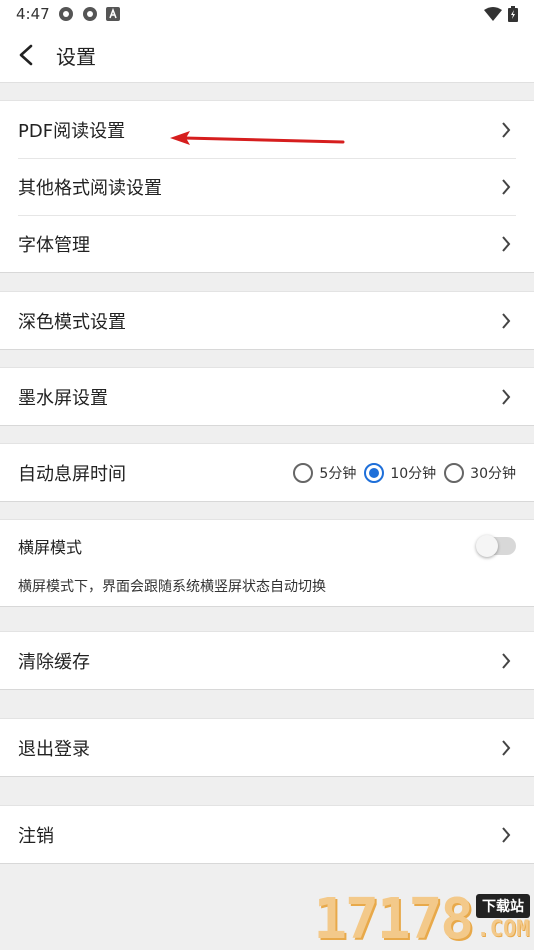  What do you see at coordinates (503, 929) in the screenshot?
I see `watermark-com: .COM` at bounding box center [503, 929].